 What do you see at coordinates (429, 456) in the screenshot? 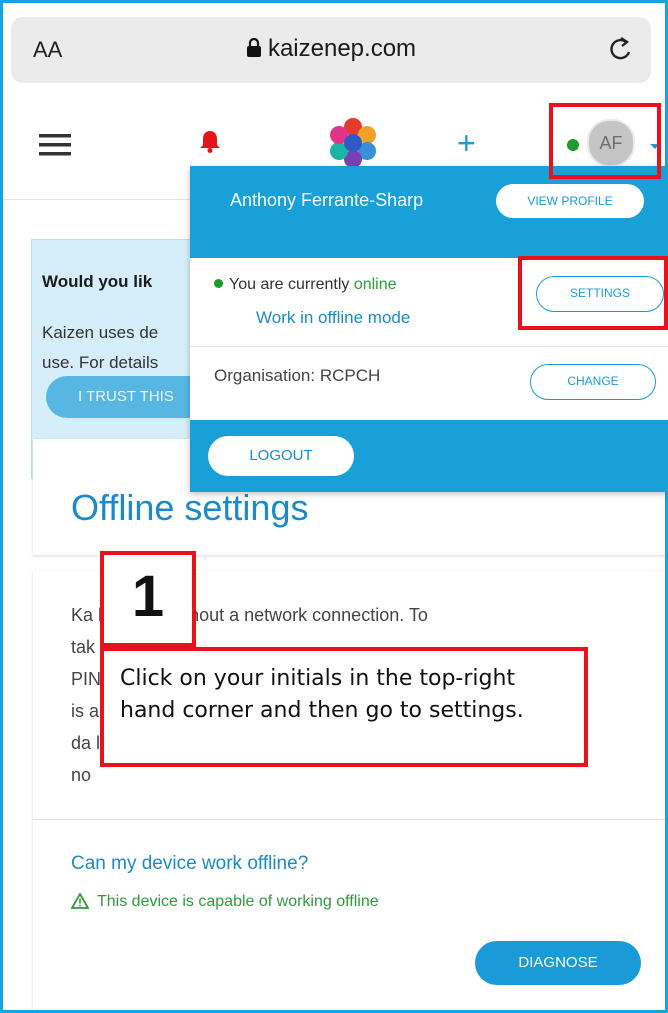
I see `dropdown-footer: LOGOUT` at bounding box center [429, 456].